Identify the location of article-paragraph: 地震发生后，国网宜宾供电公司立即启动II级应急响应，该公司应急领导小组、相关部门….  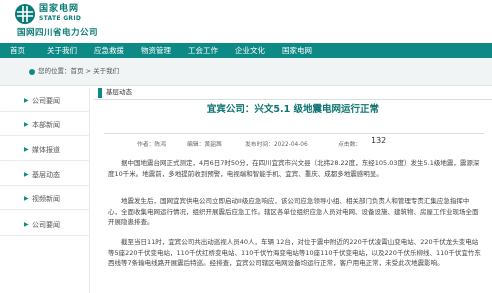
(293, 211).